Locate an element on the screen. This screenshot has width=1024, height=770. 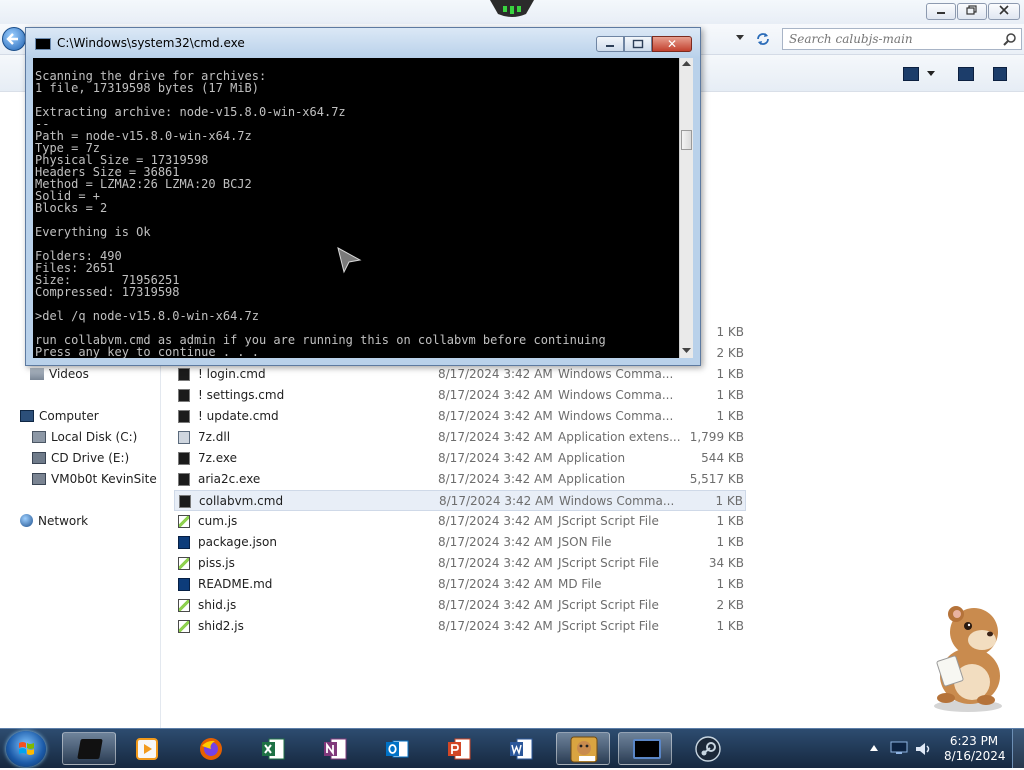
help-icon is located at coordinates (1000, 74).